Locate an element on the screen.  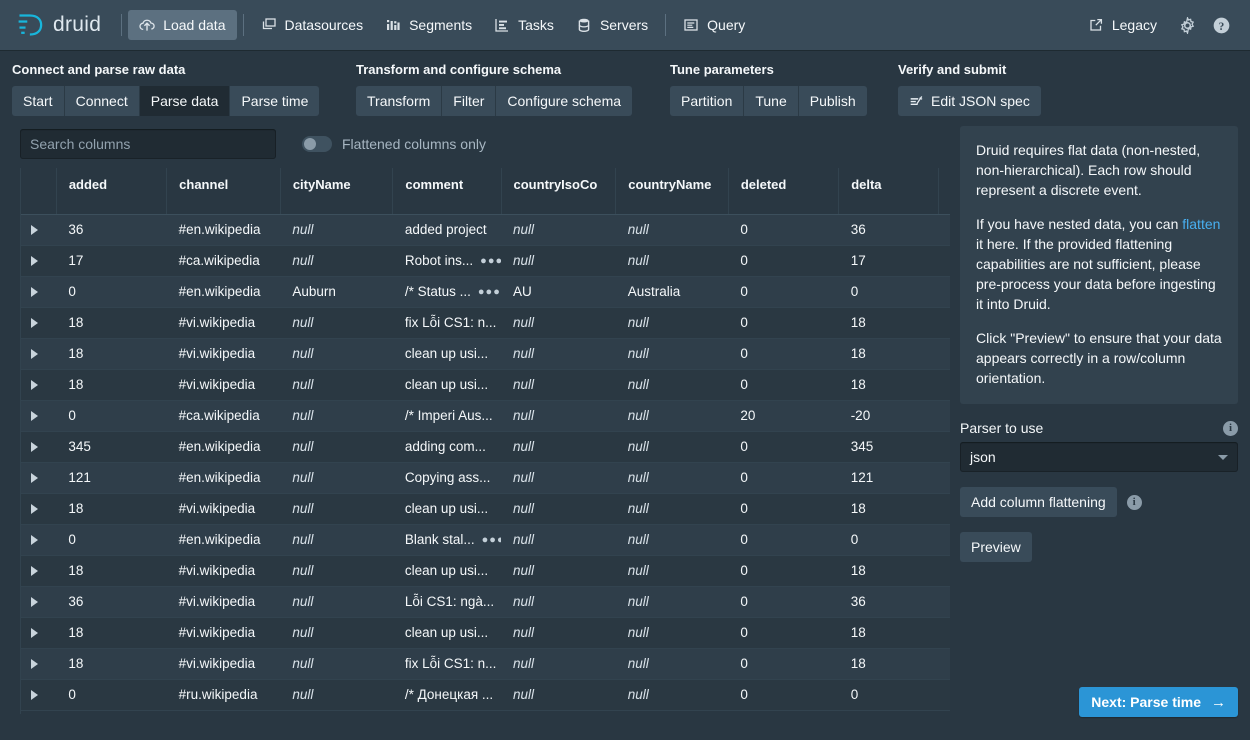
cell-countryisocode: null is located at coordinates (558, 230).